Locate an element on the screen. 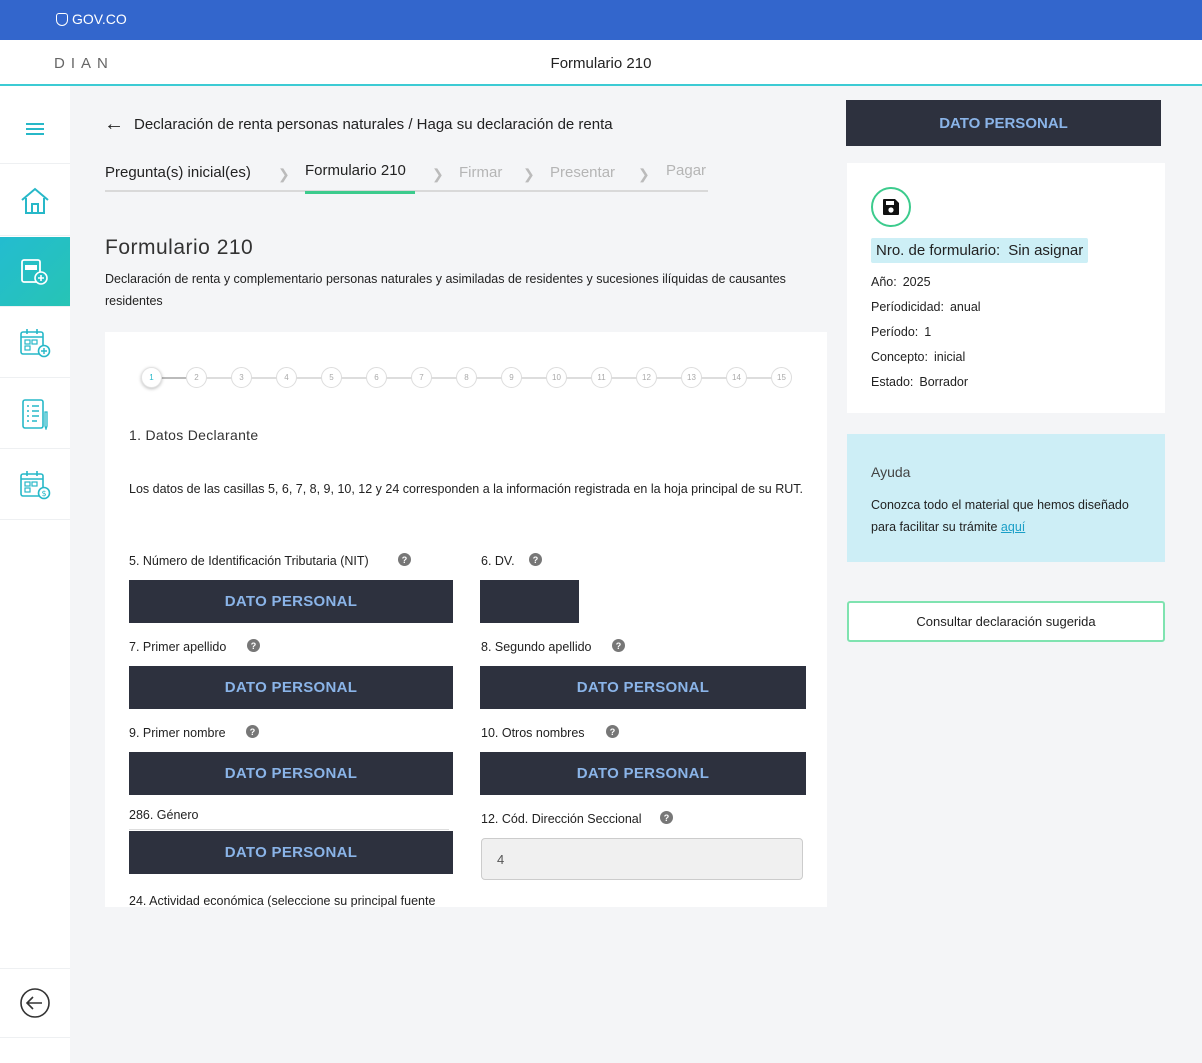 The height and width of the screenshot is (1063, 1202). dv-help-icon: ? is located at coordinates (535, 559).